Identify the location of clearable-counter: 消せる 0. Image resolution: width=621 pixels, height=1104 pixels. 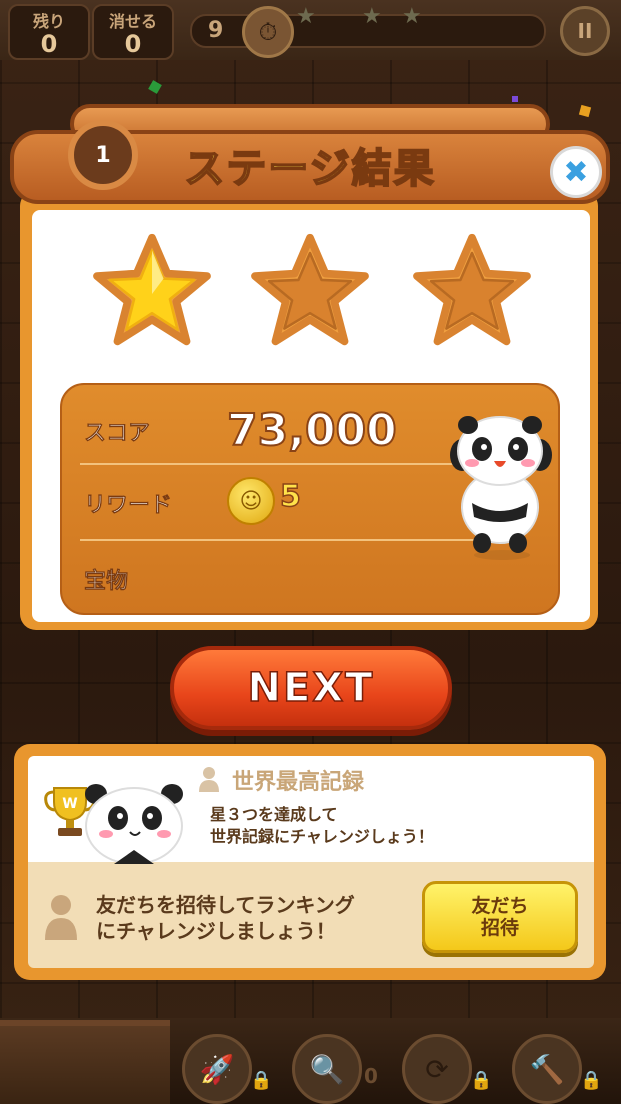
(133, 32).